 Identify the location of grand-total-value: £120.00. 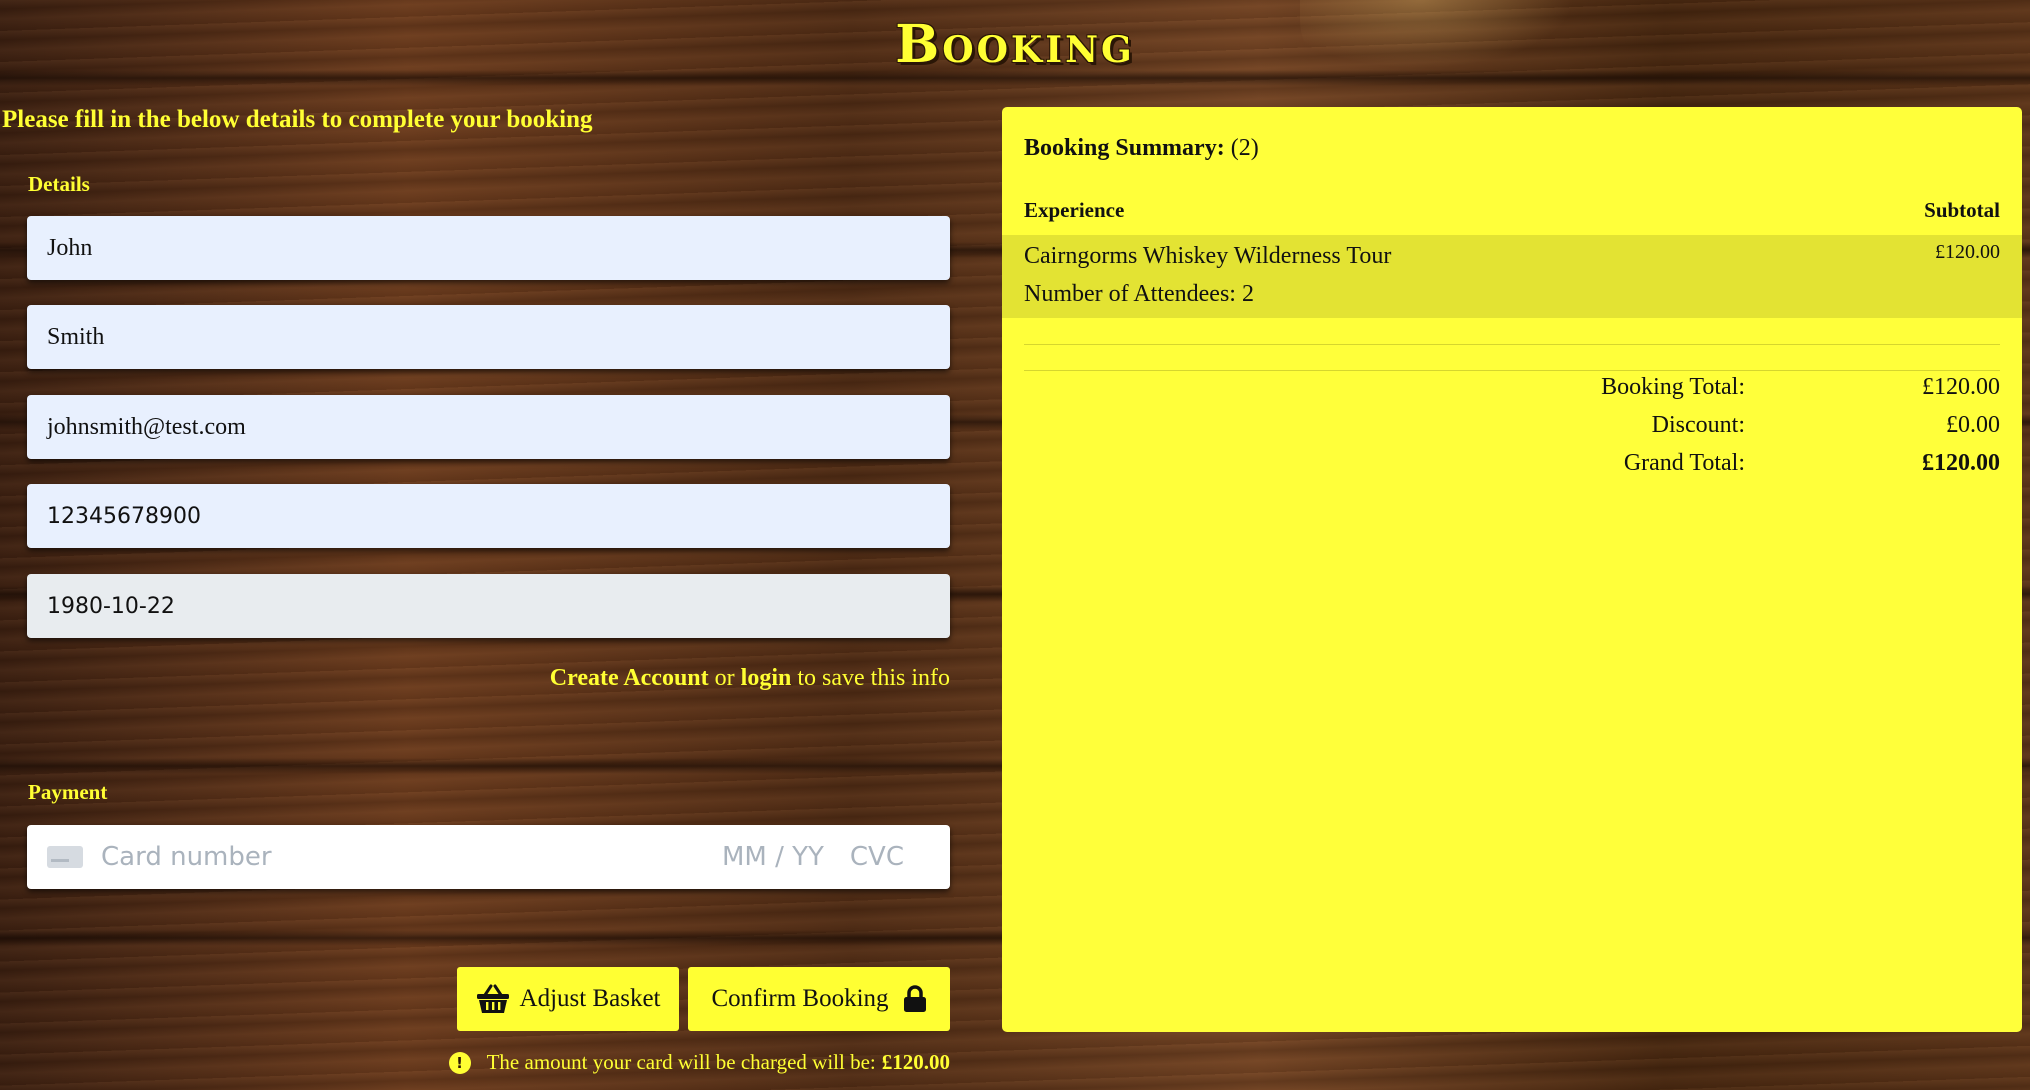
(1961, 463).